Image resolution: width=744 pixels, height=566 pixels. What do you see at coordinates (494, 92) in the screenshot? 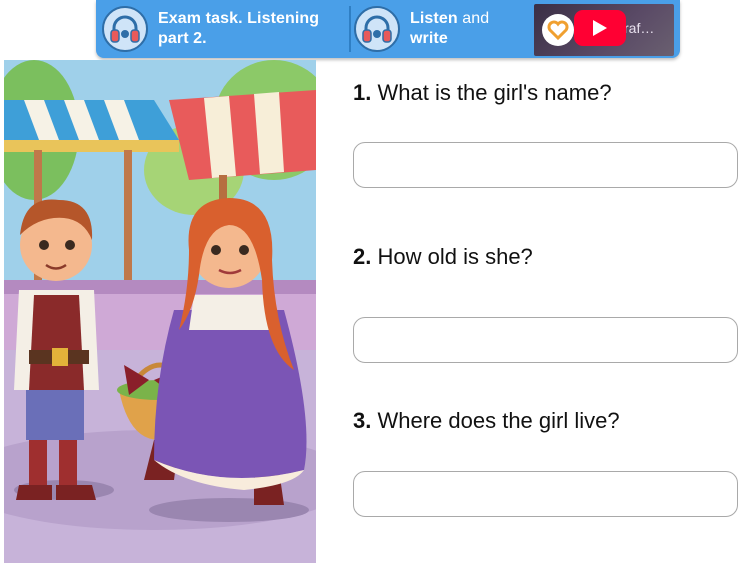
I see `question-text: What is the girl's name?` at bounding box center [494, 92].